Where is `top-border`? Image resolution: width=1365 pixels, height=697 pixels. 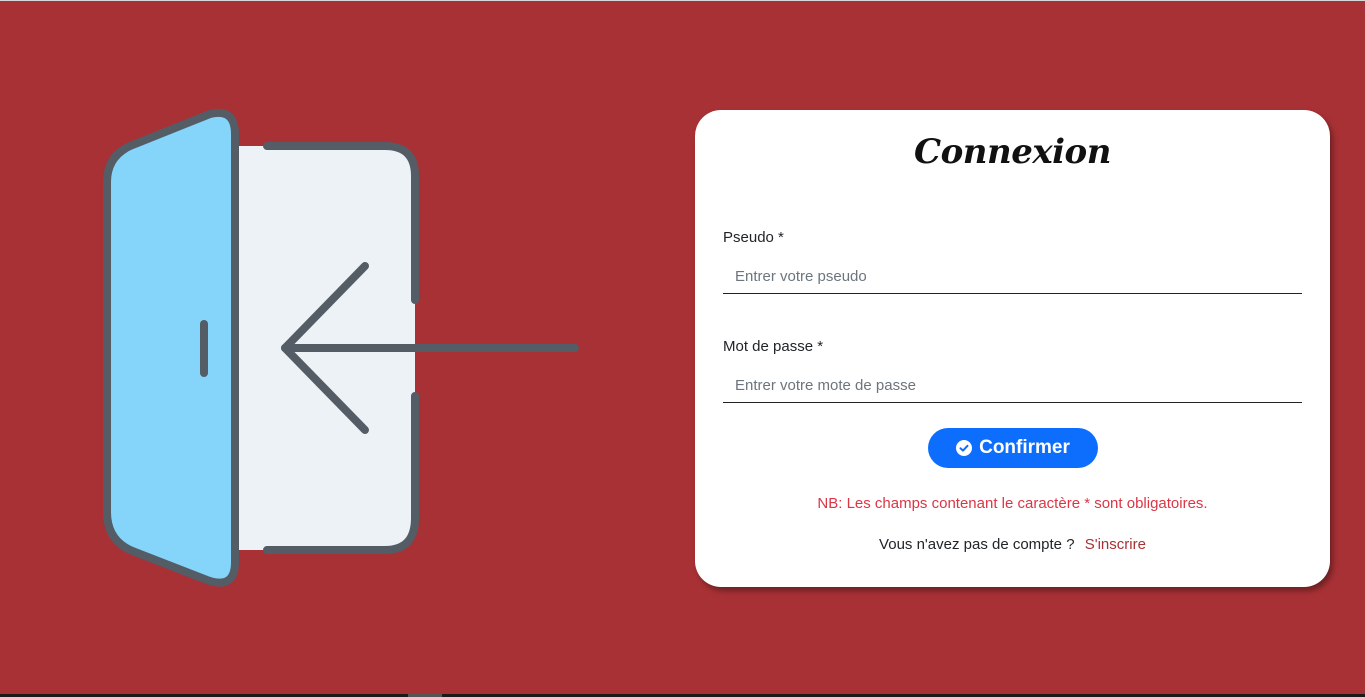
top-border is located at coordinates (682, 0).